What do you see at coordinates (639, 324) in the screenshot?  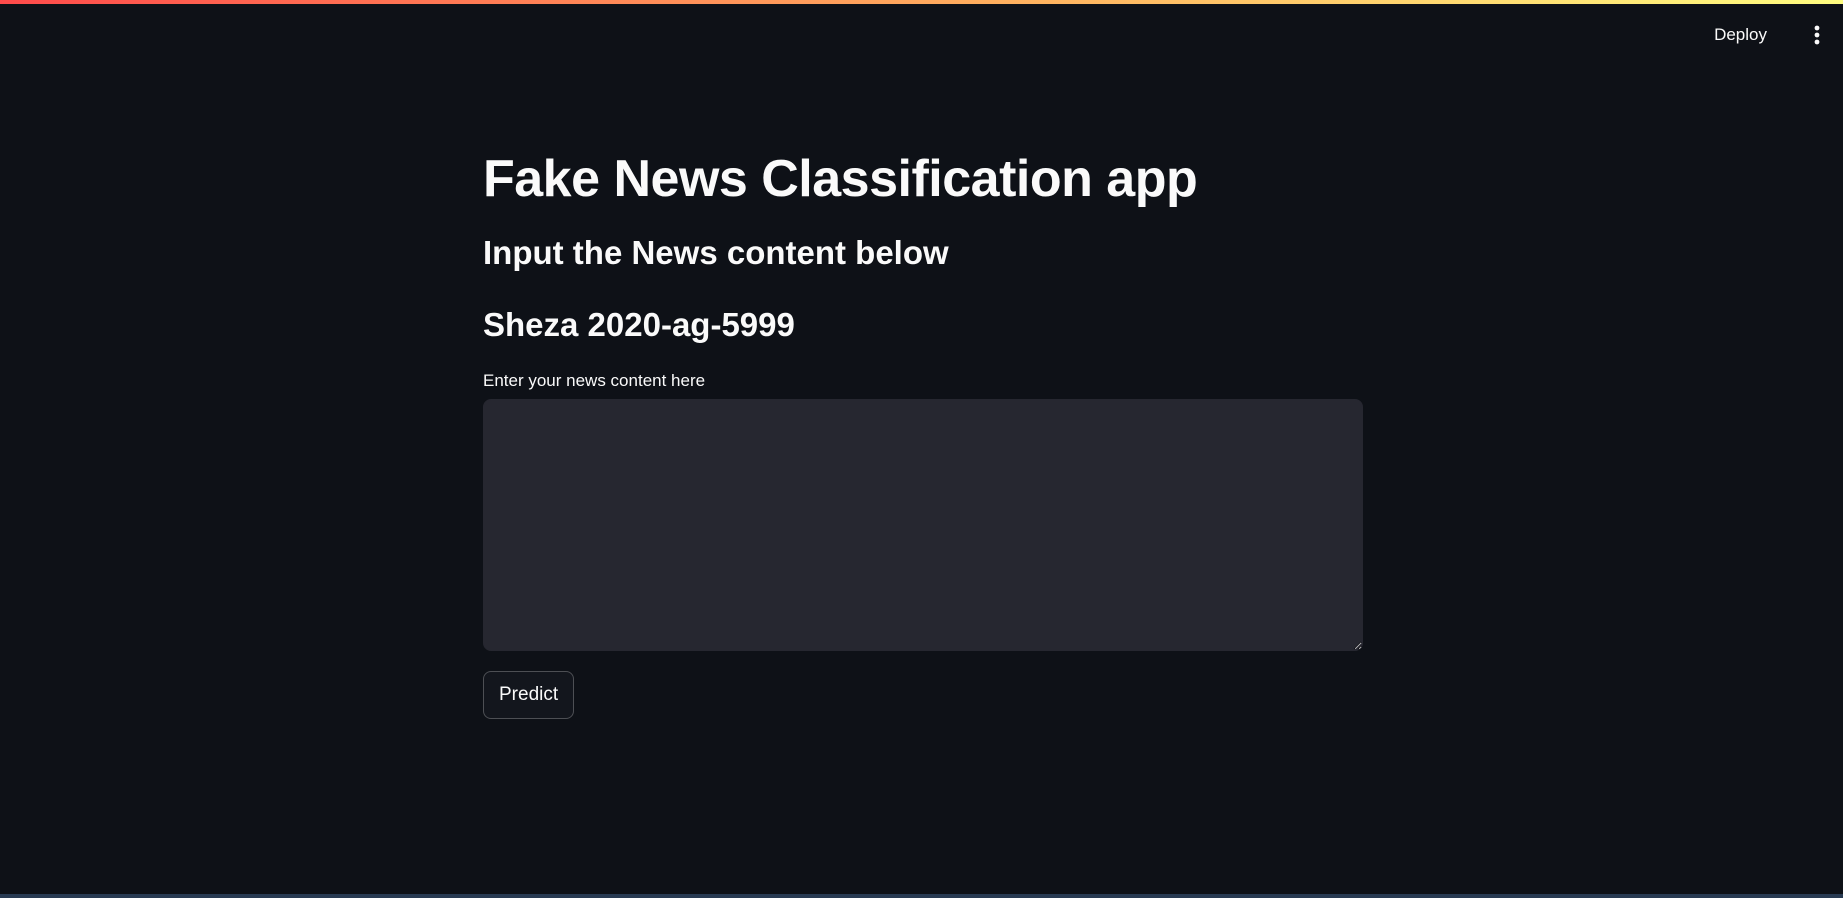 I see `author-subheader: Sheza 2020-ag-5999` at bounding box center [639, 324].